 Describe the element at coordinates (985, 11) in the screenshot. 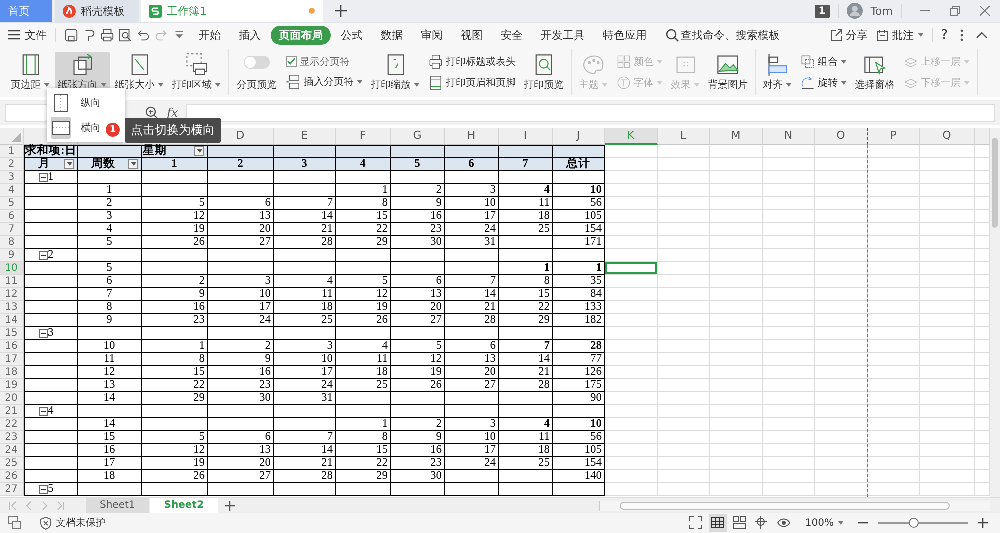

I see `close-icon` at that location.